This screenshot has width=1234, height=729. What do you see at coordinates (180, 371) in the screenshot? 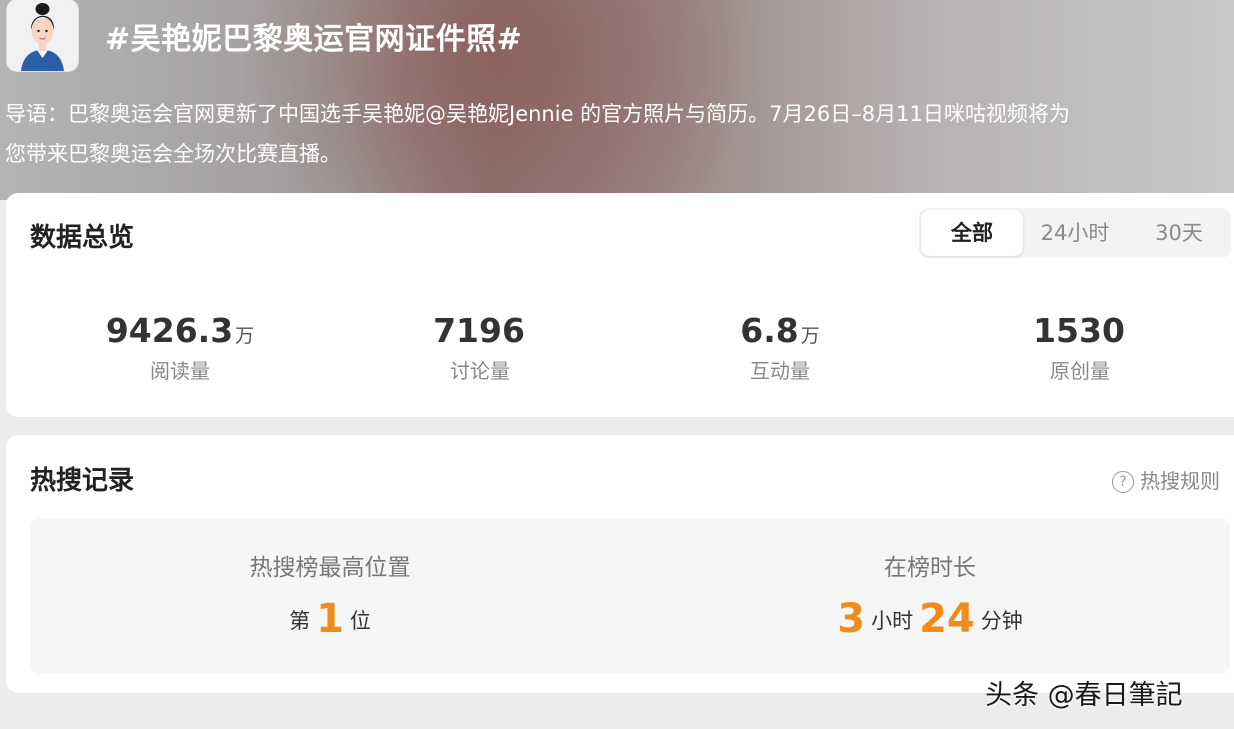
I see `stat-label: 阅读量` at bounding box center [180, 371].